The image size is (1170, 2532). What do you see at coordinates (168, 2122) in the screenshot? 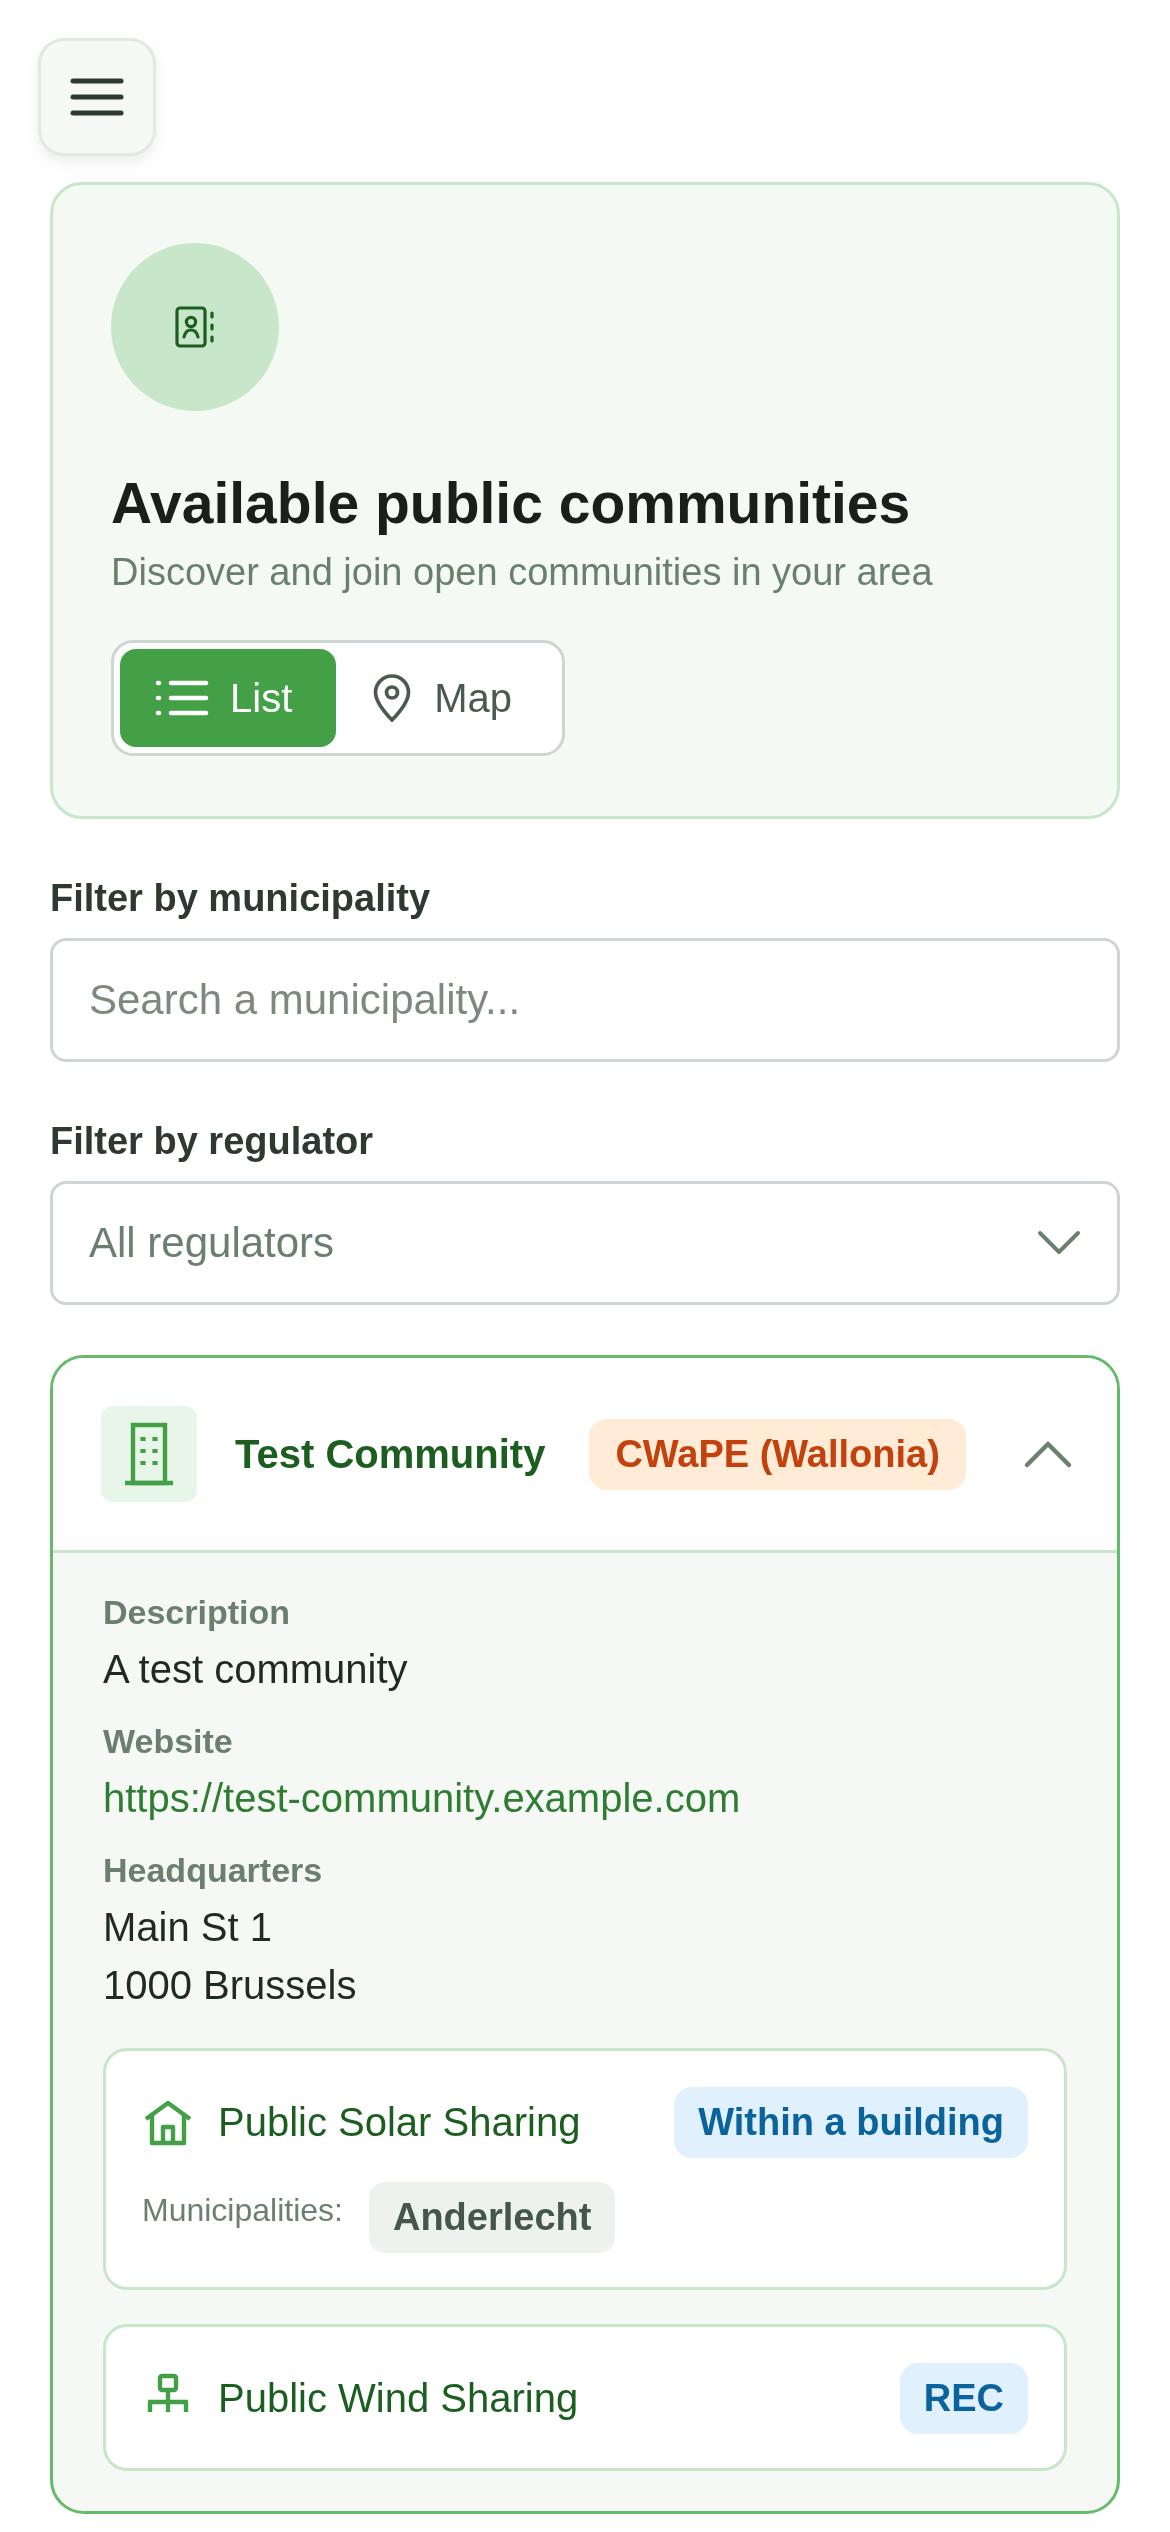
I see `house-icon` at bounding box center [168, 2122].